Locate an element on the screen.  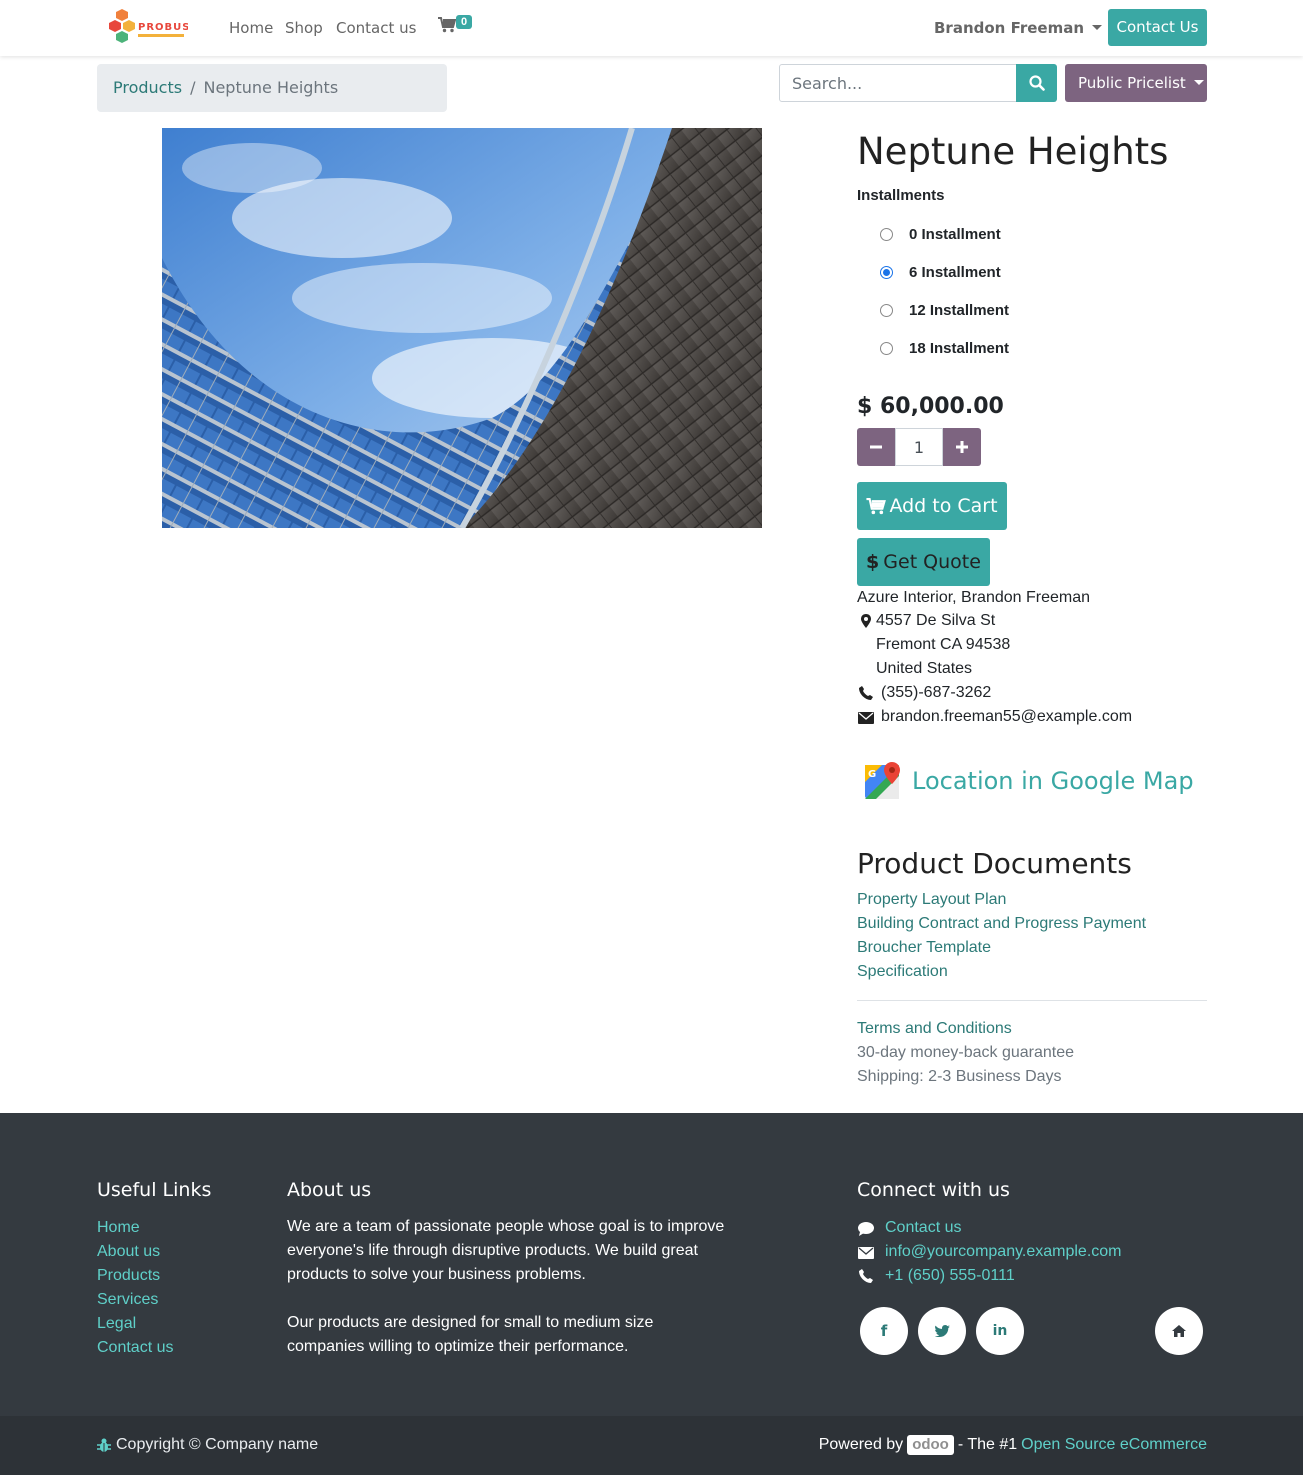
powered-by-text: Powered by is located at coordinates (861, 1444).